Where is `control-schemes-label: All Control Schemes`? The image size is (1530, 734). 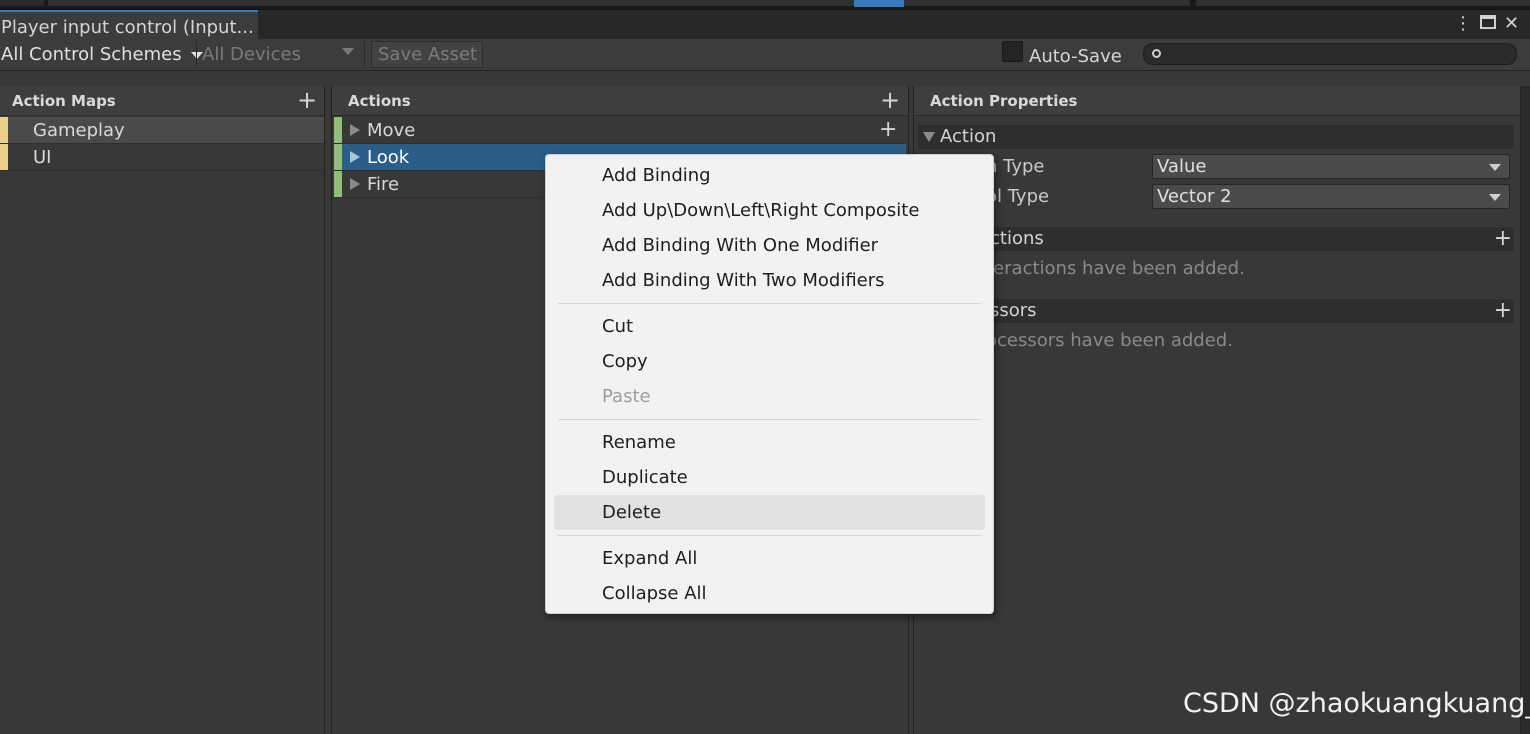
control-schemes-label: All Control Schemes is located at coordinates (91, 54).